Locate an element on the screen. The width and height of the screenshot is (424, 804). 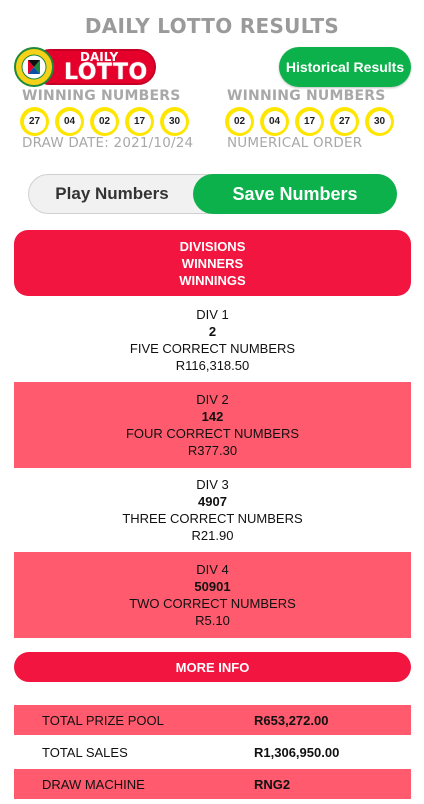
division-winners: 50901 is located at coordinates (212, 586).